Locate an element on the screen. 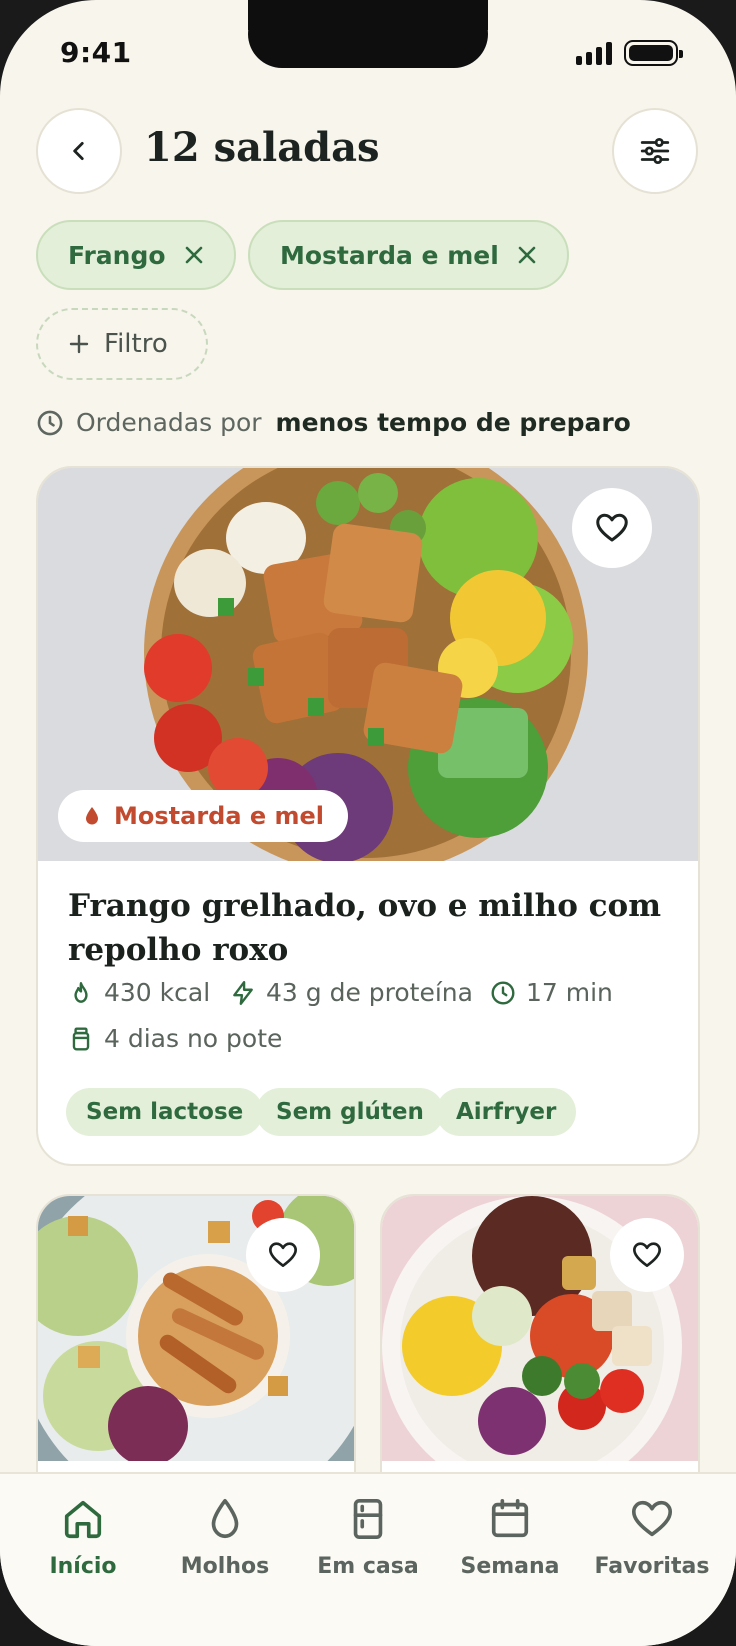 This screenshot has width=736, height=1646. bolt-icon is located at coordinates (243, 992).